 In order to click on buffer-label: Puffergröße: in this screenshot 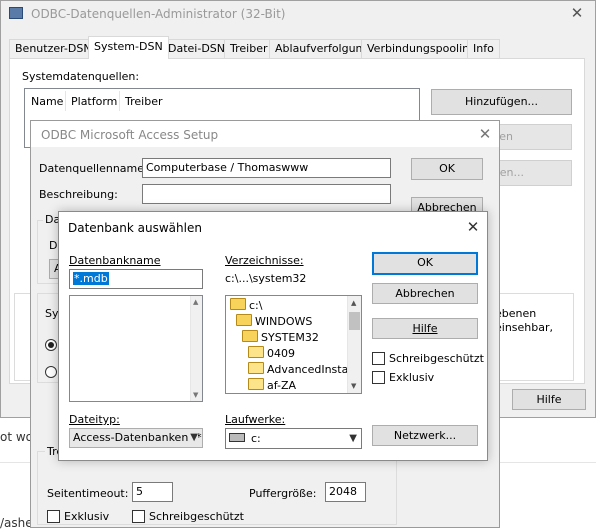, I will do `click(283, 493)`.